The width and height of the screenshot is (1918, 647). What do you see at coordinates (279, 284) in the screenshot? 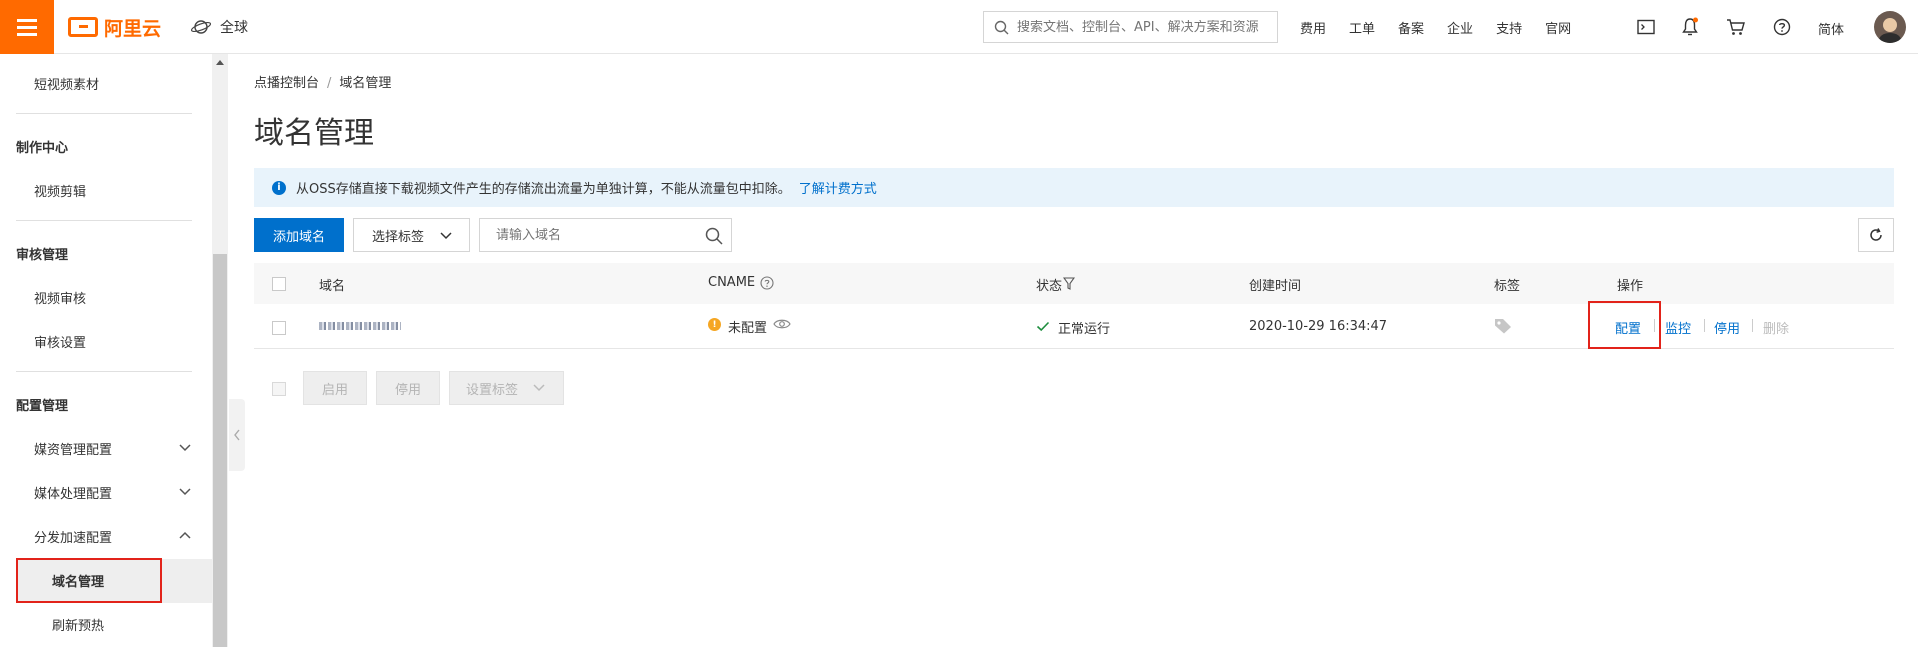
I see `select-all-checkbox` at bounding box center [279, 284].